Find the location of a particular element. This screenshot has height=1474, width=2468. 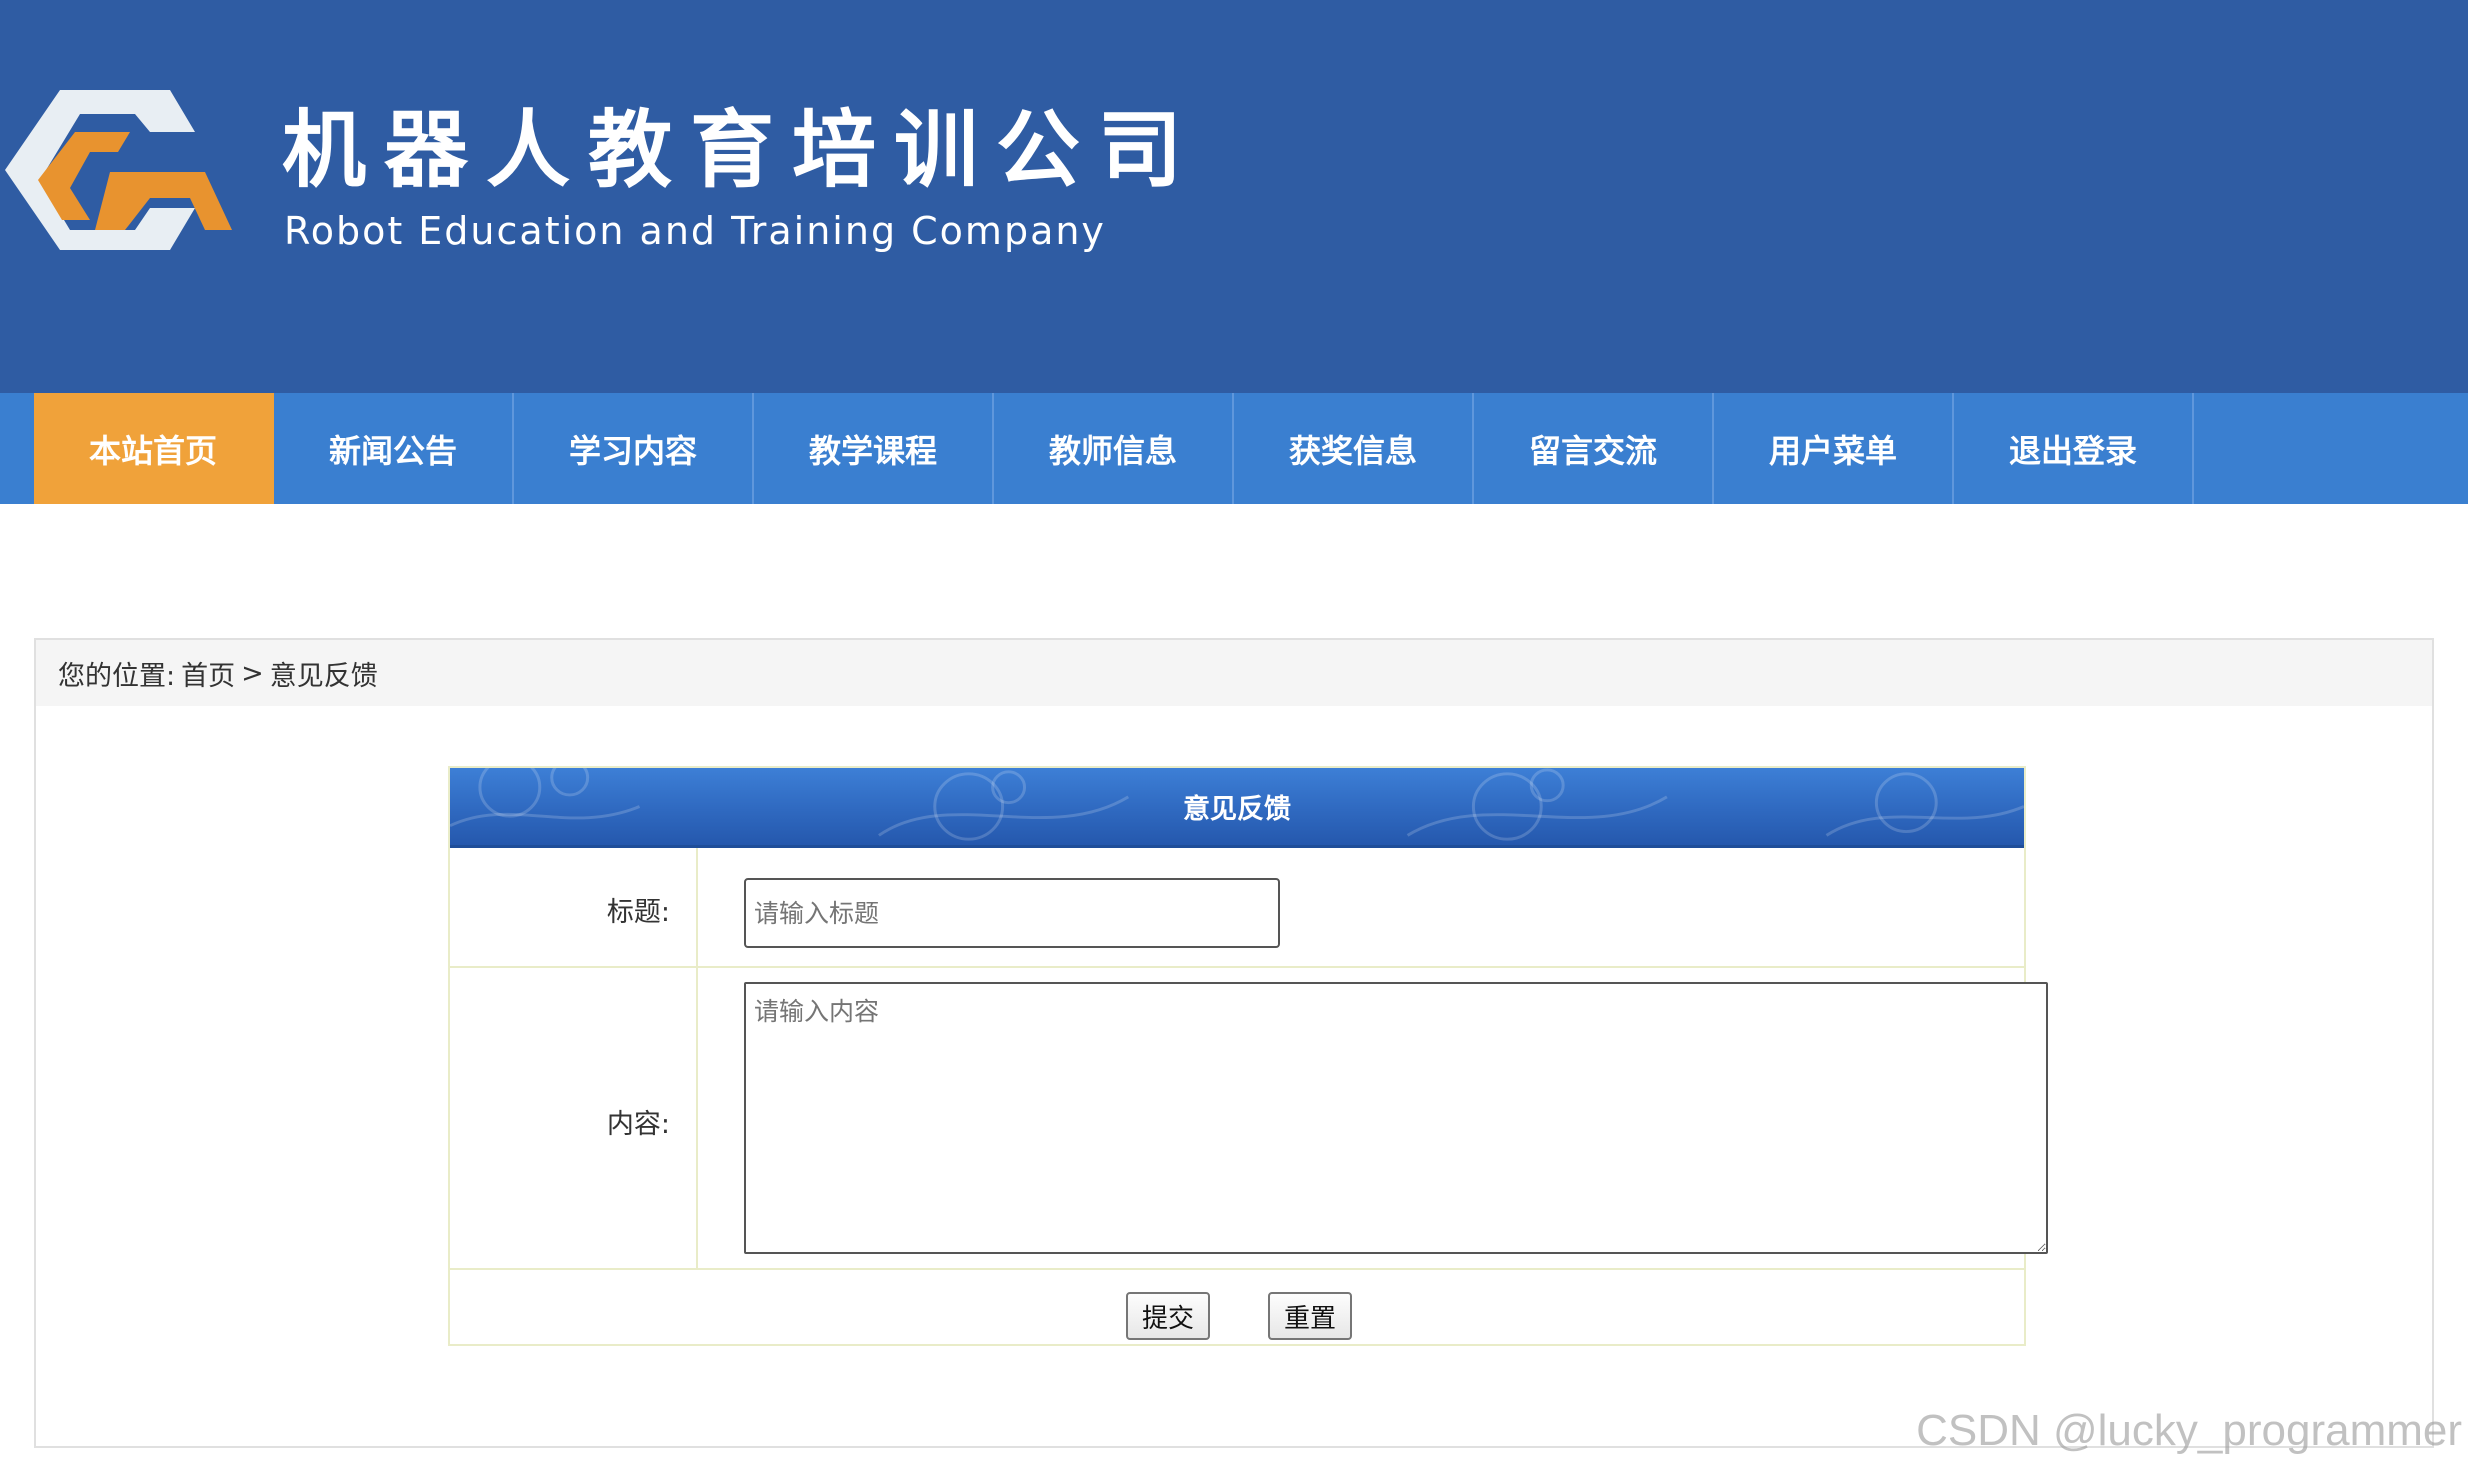

breadcrumb-prefix: 您的位置: is located at coordinates (117, 676).